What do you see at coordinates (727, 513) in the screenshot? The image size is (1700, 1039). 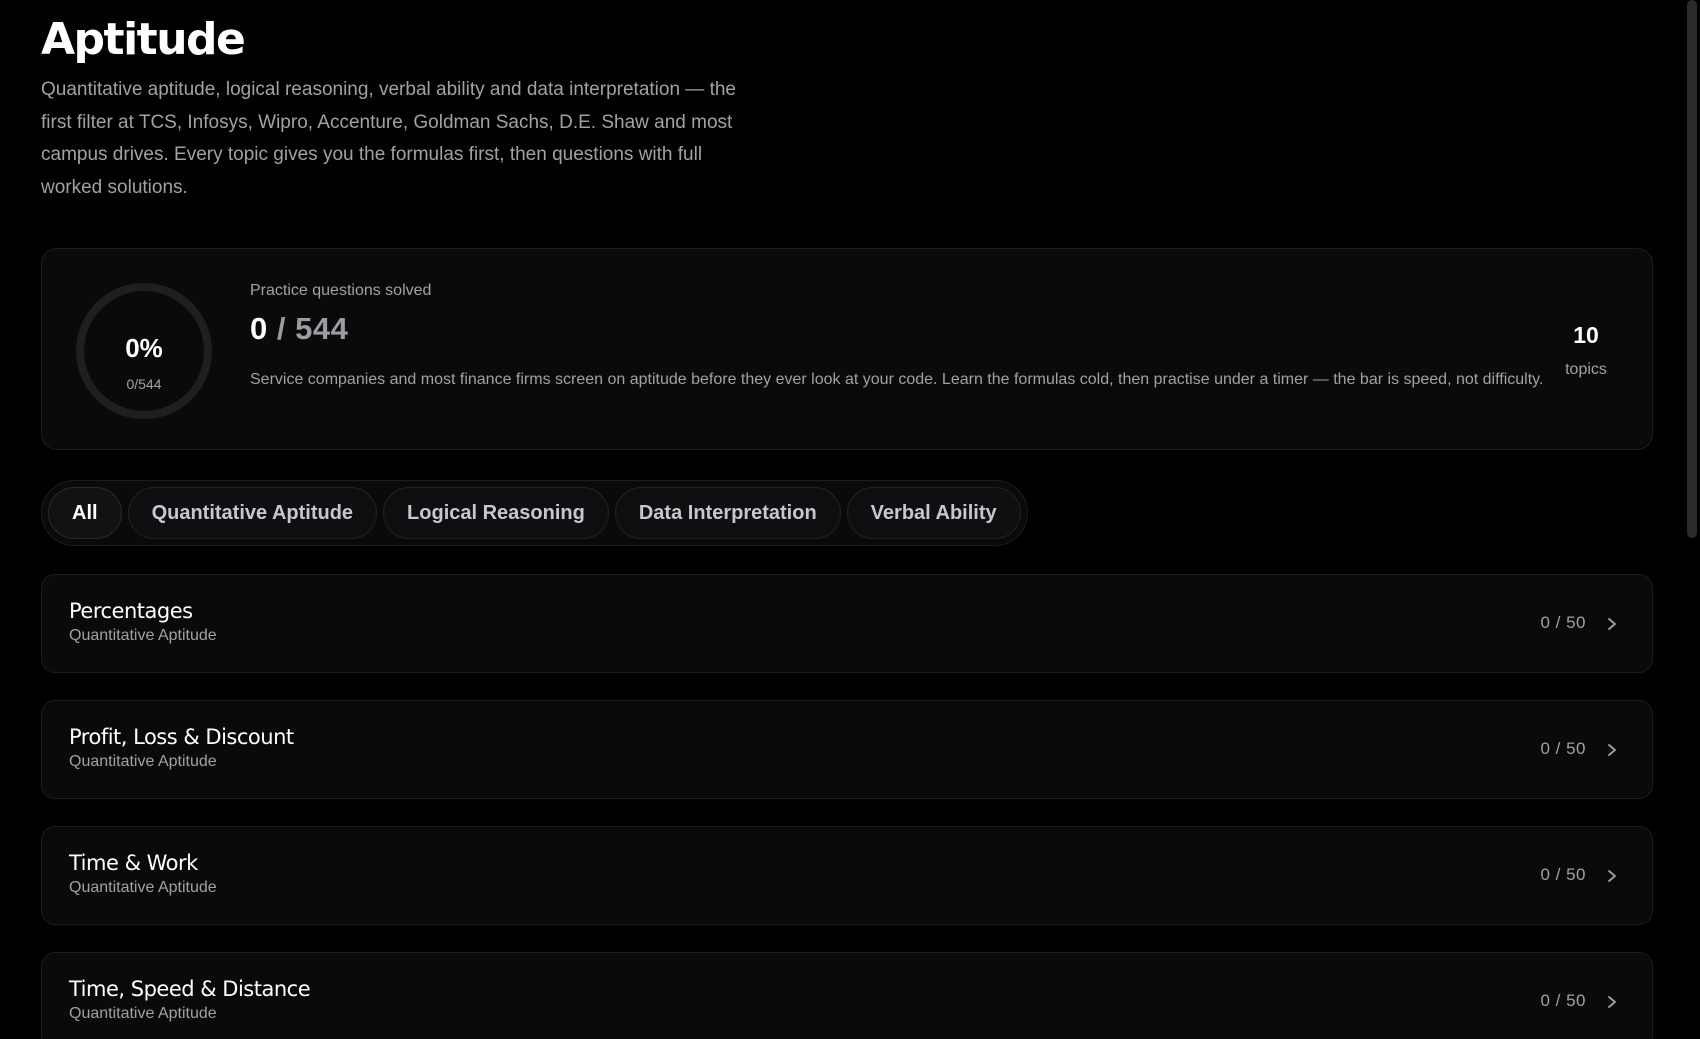 I see `tab-data-interpretation: Data Interpretation` at bounding box center [727, 513].